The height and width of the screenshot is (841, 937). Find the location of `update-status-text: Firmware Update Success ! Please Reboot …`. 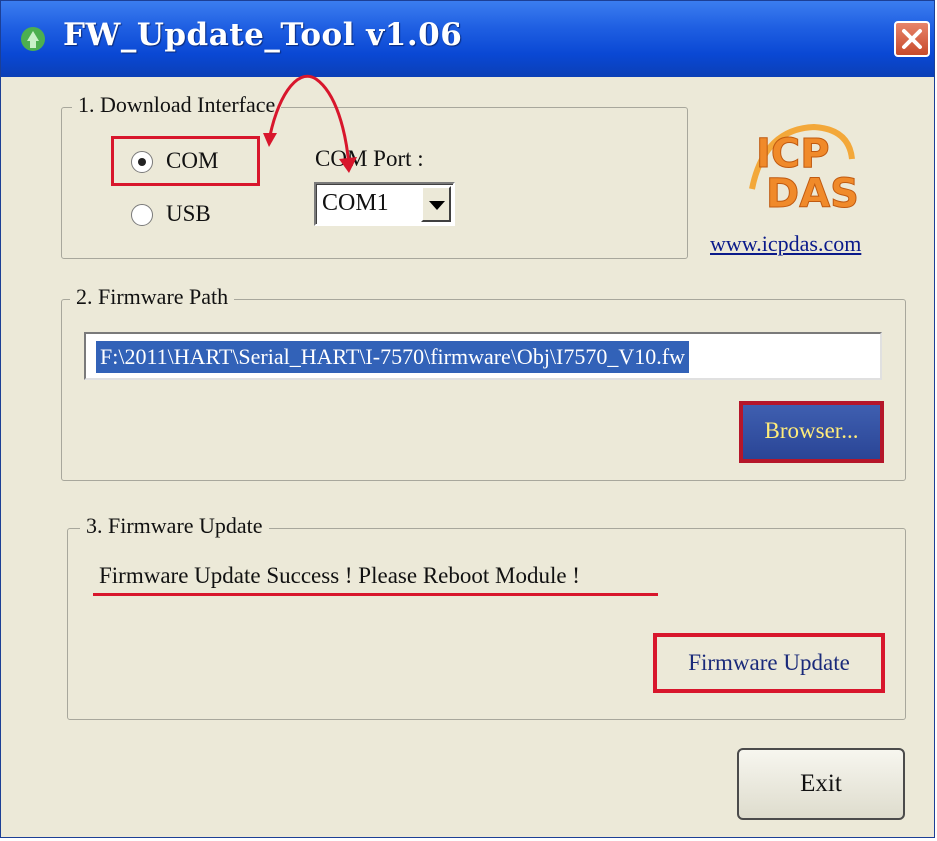

update-status-text: Firmware Update Success ! Please Reboot … is located at coordinates (339, 575).